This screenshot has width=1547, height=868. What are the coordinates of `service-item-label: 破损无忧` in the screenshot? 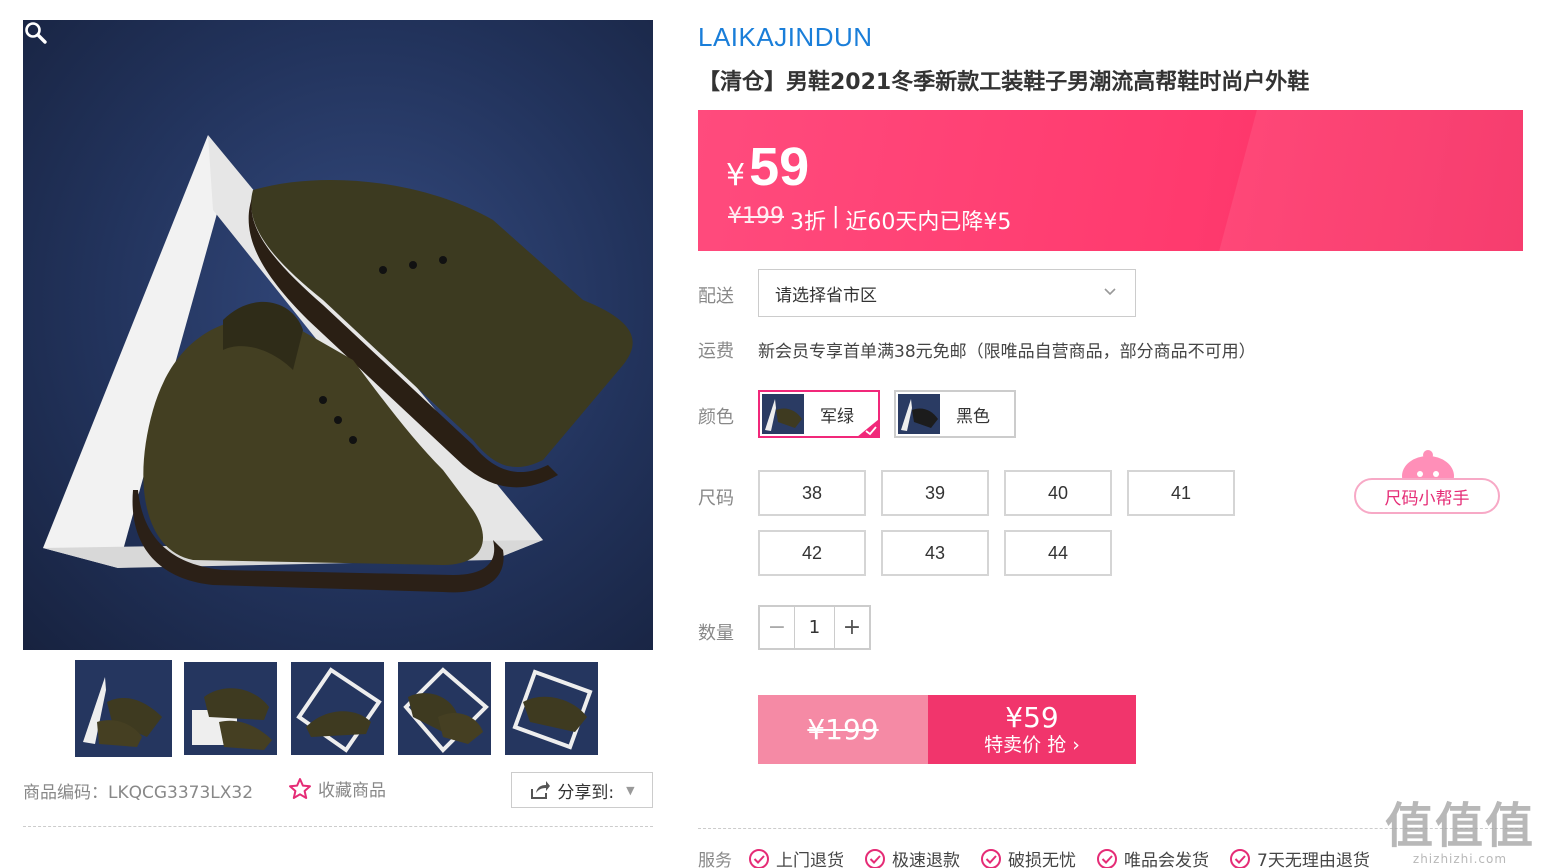 It's located at (1042, 859).